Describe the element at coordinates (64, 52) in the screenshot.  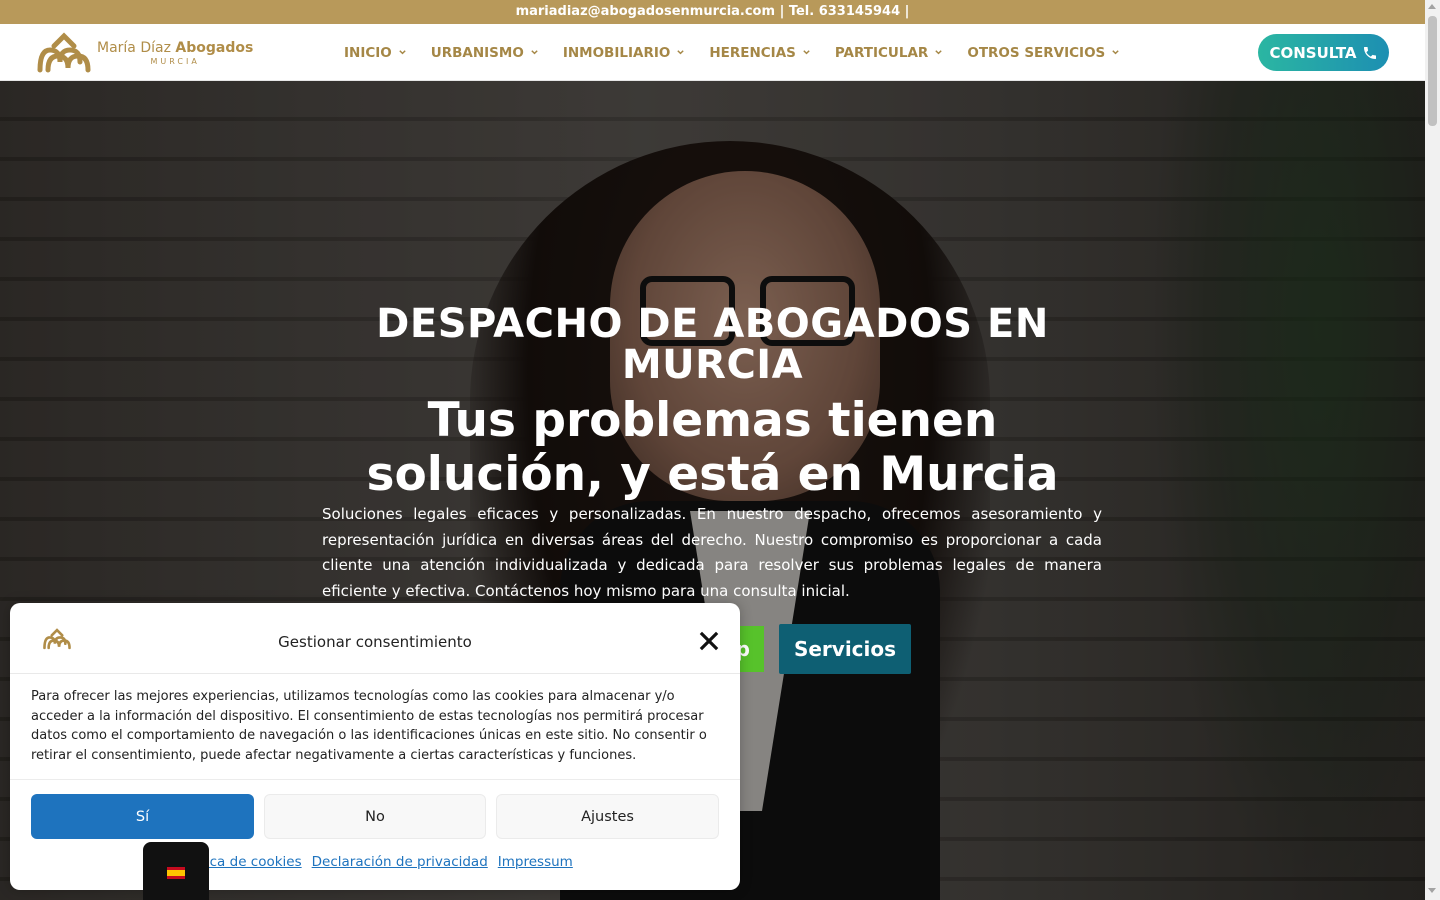
I see `logo-icon` at that location.